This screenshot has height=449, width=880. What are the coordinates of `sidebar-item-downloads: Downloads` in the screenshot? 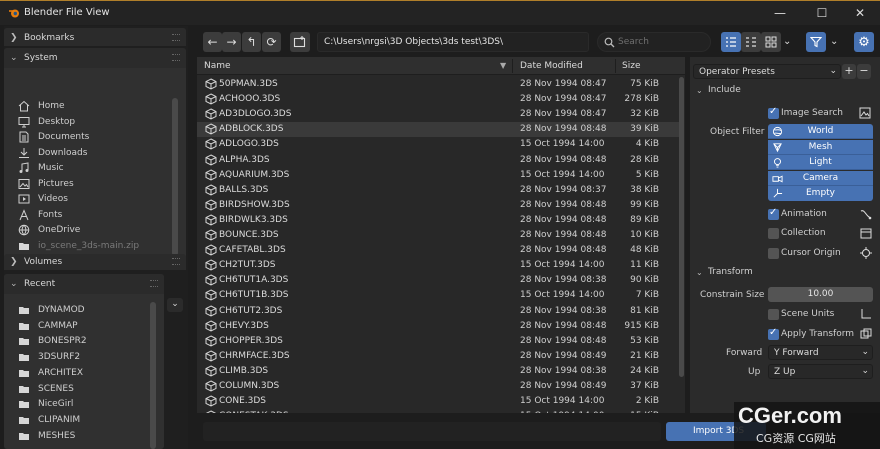 It's located at (93, 153).